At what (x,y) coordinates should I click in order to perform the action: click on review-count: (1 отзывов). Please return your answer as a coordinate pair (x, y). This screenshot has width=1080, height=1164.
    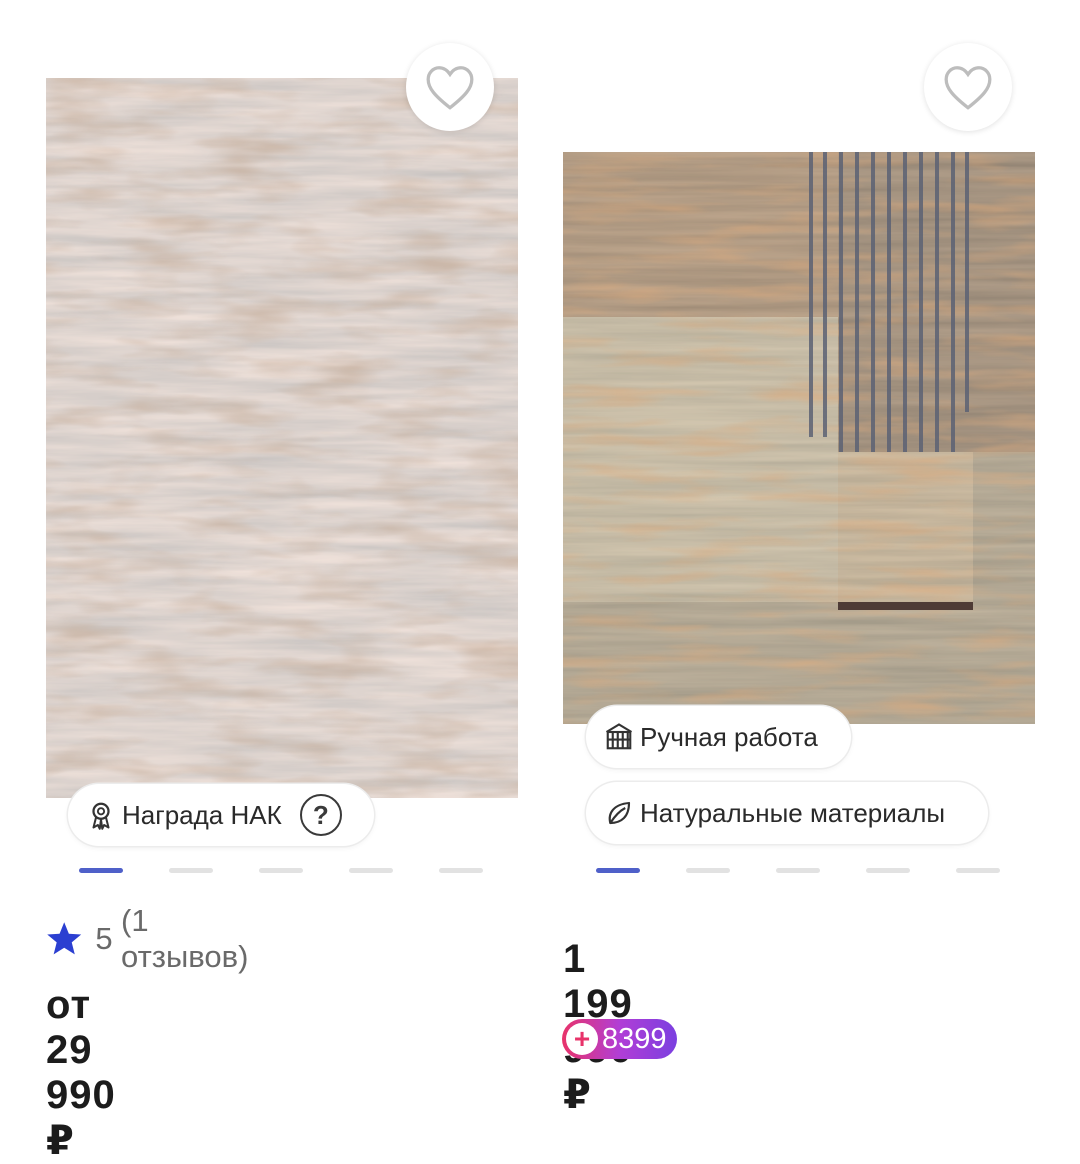
    Looking at the image, I should click on (185, 938).